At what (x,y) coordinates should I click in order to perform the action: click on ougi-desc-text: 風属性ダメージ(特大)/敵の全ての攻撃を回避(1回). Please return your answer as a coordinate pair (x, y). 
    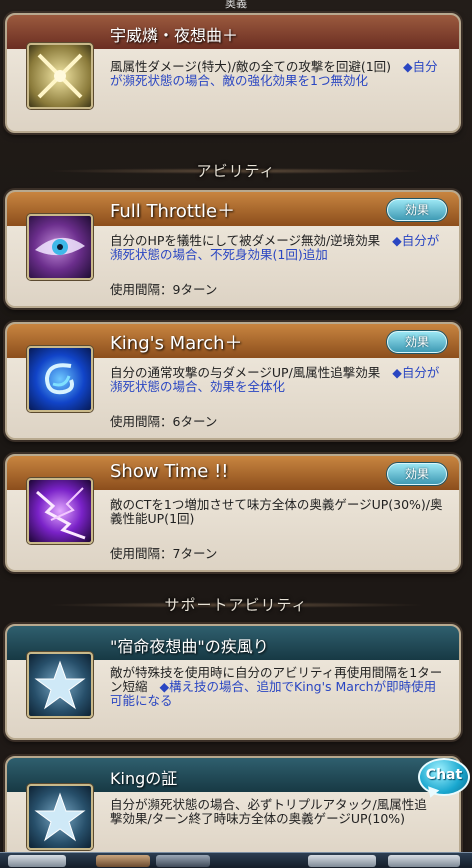
    Looking at the image, I should click on (251, 66).